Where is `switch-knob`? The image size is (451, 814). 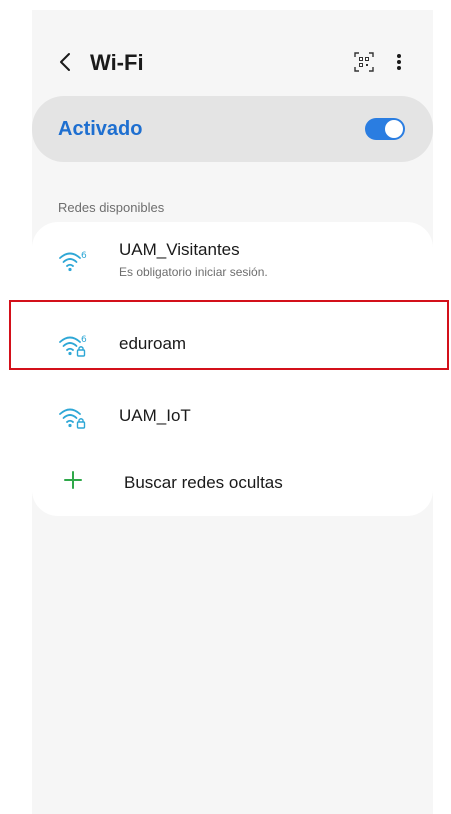 switch-knob is located at coordinates (394, 129).